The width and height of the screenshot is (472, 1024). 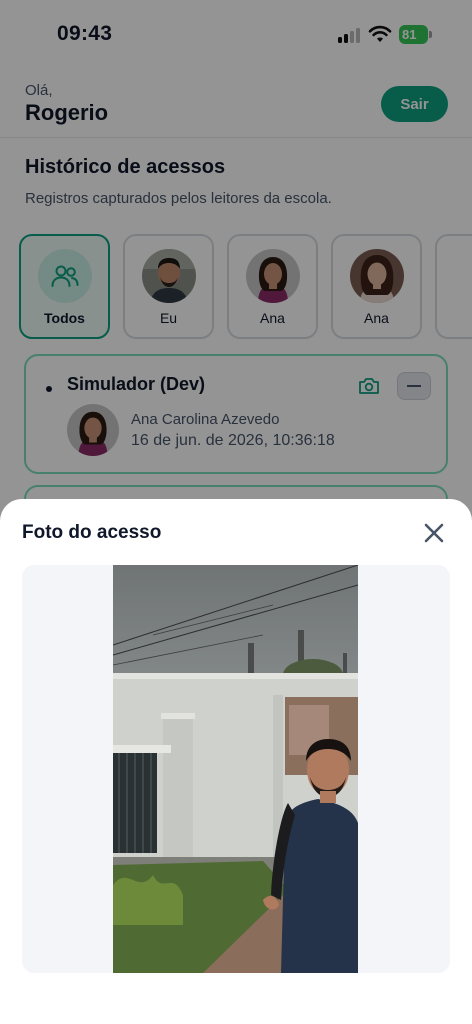 I want to click on sheet-title: Foto do acesso, so click(x=92, y=532).